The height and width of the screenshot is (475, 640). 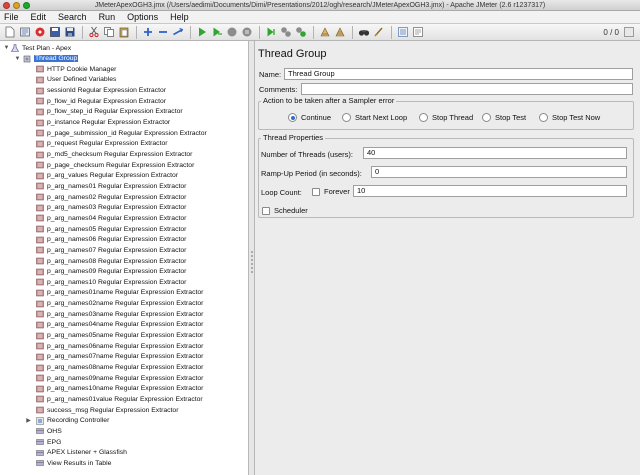 I want to click on menu-edit: Edit, so click(x=42, y=17).